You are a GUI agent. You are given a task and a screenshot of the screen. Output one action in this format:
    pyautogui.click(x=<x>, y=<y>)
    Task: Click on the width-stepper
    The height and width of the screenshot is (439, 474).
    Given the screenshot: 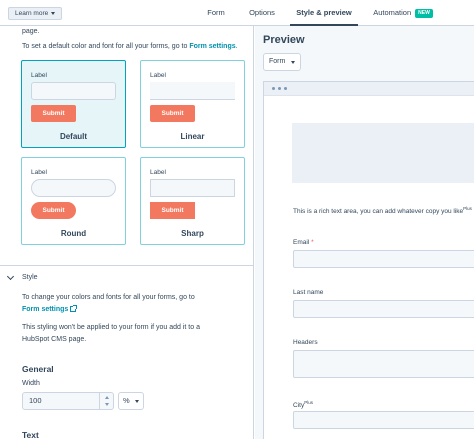 What is the action you would take?
    pyautogui.click(x=106, y=401)
    